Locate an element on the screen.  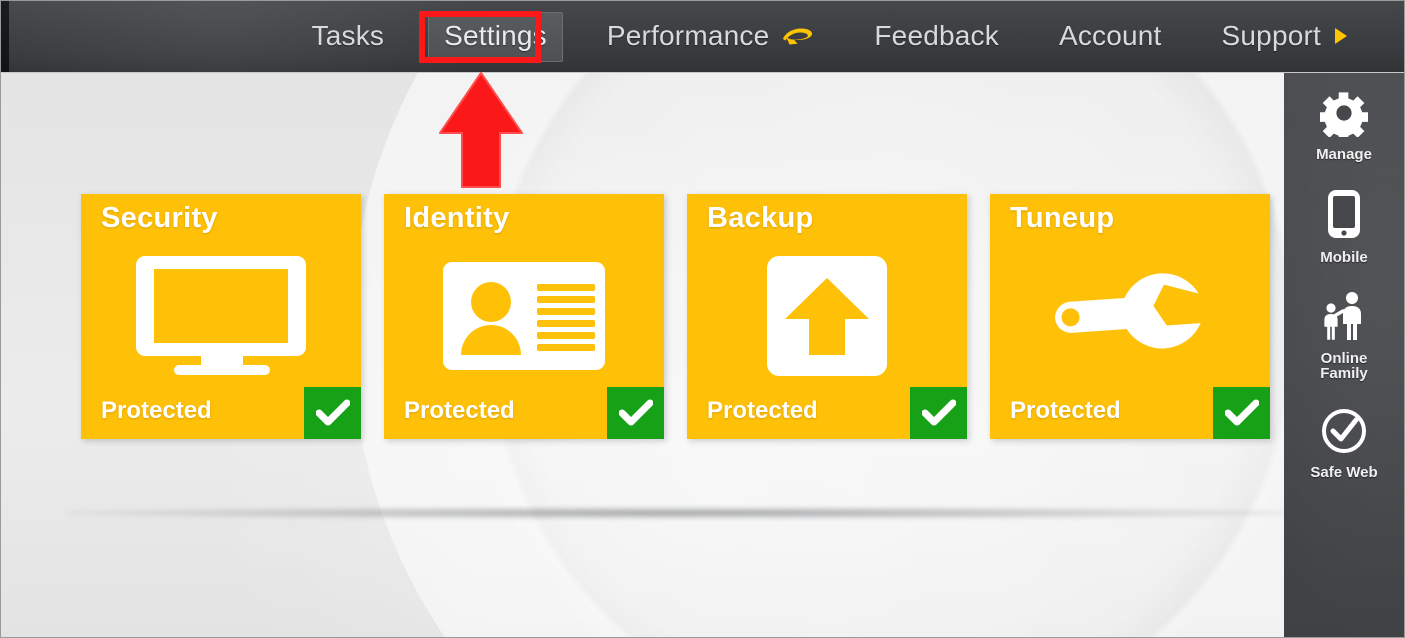
phone-icon is located at coordinates (1344, 216).